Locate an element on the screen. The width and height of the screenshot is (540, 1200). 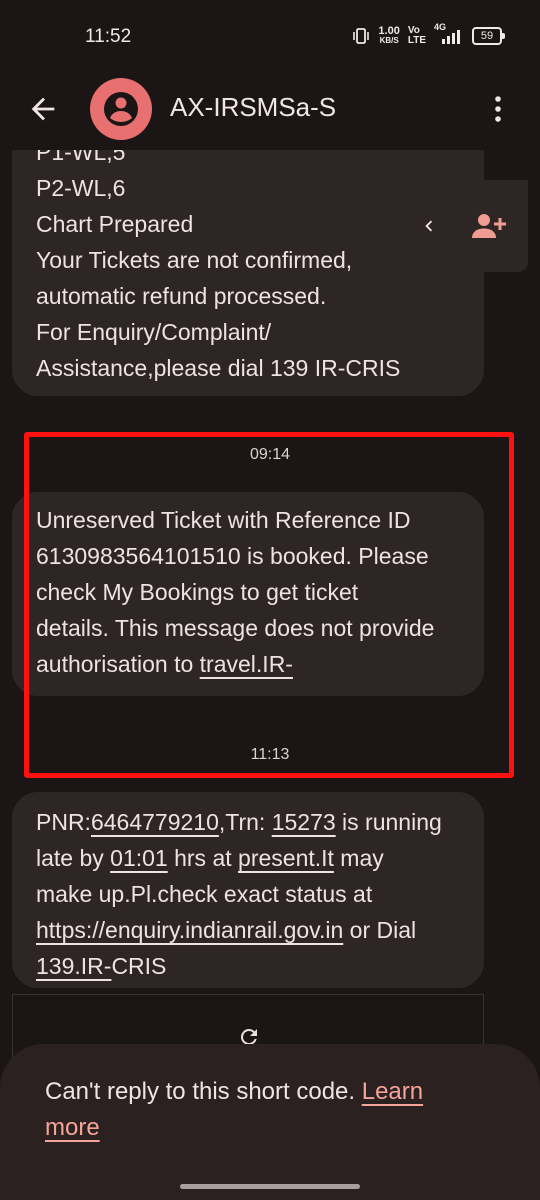
avatar is located at coordinates (121, 109).